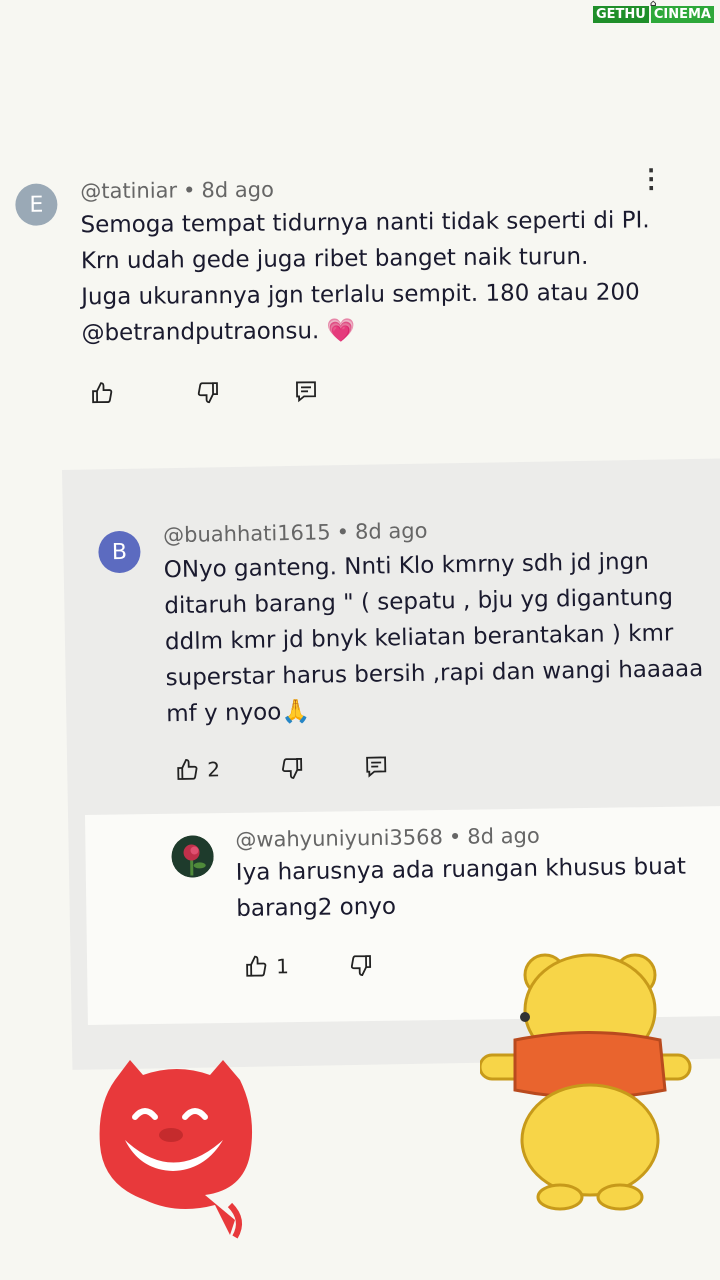 This screenshot has height=1280, width=720. Describe the element at coordinates (247, 533) in the screenshot. I see `username: @buahhati1615` at that location.